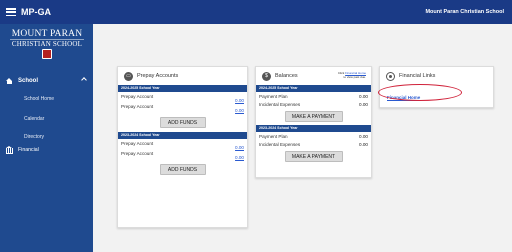 The width and height of the screenshot is (512, 252). I want to click on app-title: MP-GA, so click(36, 12).